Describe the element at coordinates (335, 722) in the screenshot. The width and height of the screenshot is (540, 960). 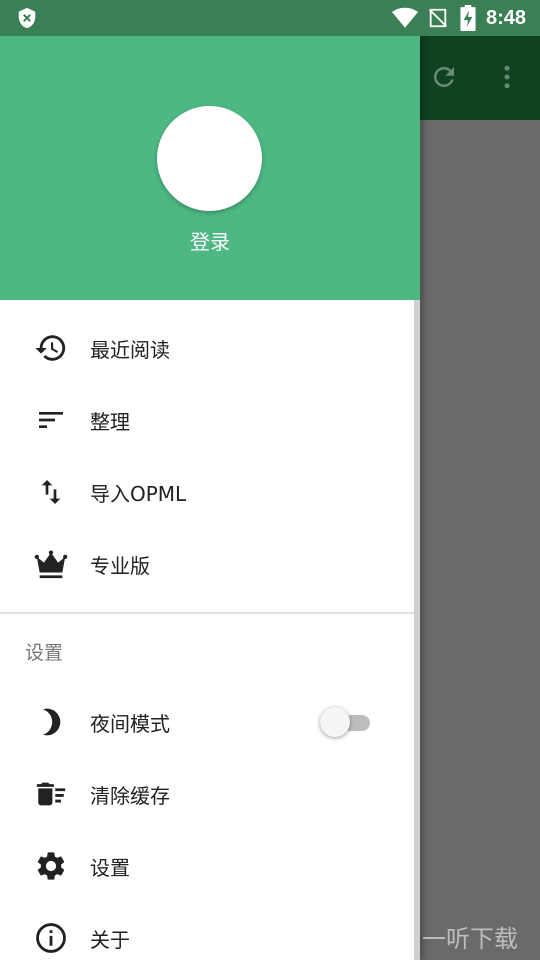
I see `toggle-thumb` at that location.